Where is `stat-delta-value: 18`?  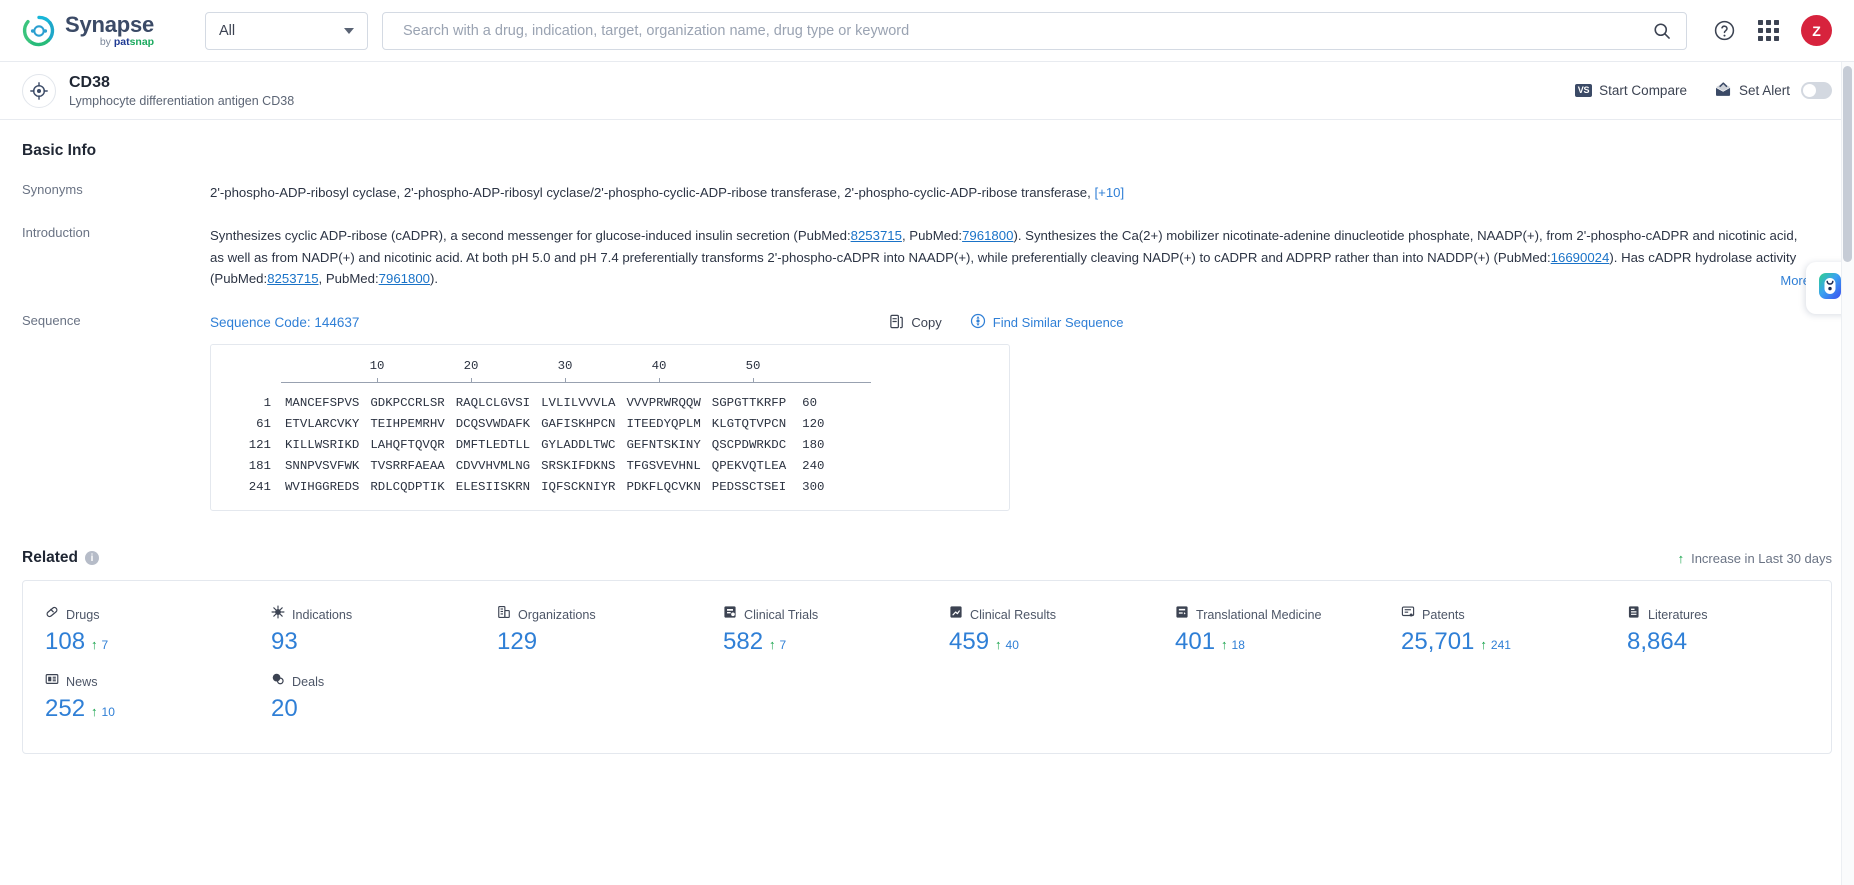
stat-delta-value: 18 is located at coordinates (1238, 645).